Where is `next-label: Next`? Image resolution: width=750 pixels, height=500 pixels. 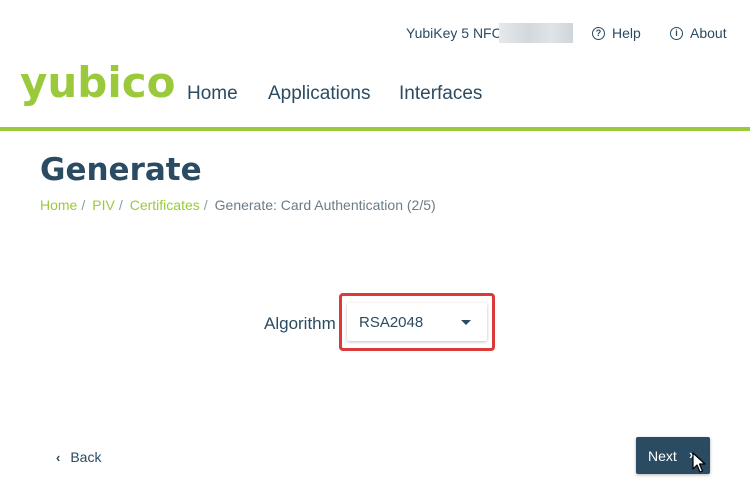
next-label: Next is located at coordinates (662, 456).